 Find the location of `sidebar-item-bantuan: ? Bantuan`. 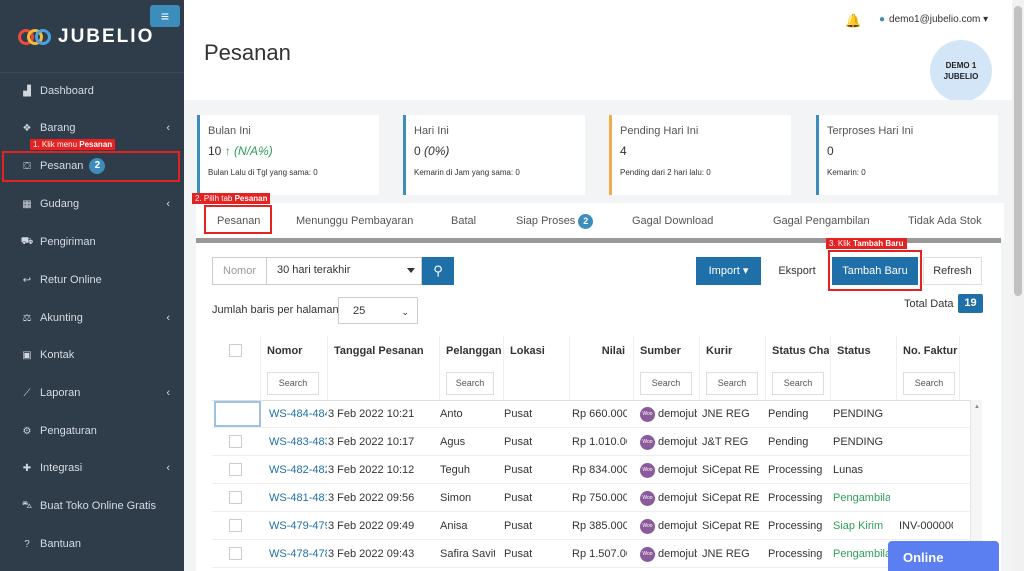

sidebar-item-bantuan: ? Bantuan is located at coordinates (92, 544).